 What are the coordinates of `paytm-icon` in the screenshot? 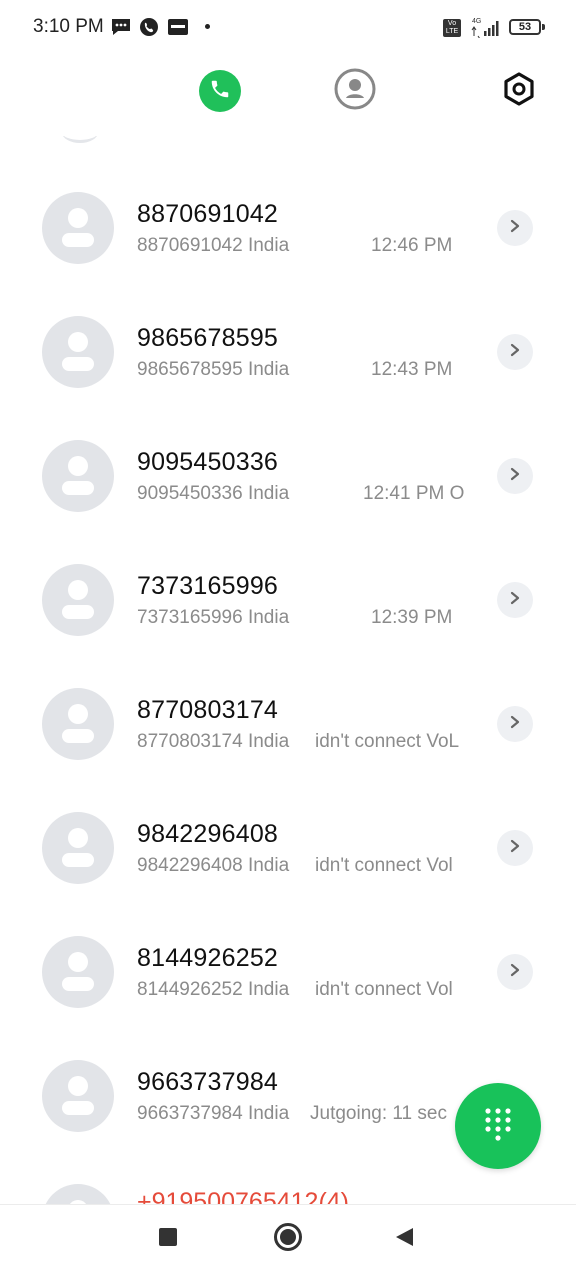 It's located at (178, 27).